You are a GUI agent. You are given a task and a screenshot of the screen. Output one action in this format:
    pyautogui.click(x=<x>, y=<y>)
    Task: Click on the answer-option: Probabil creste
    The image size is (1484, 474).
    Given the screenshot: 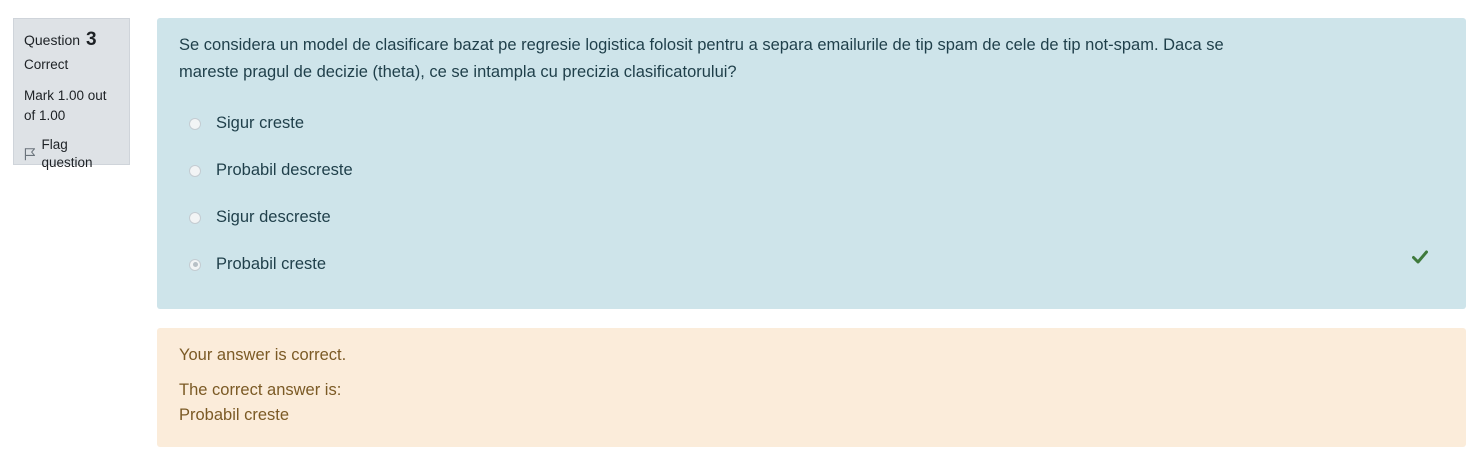 What is the action you would take?
    pyautogui.click(x=811, y=264)
    